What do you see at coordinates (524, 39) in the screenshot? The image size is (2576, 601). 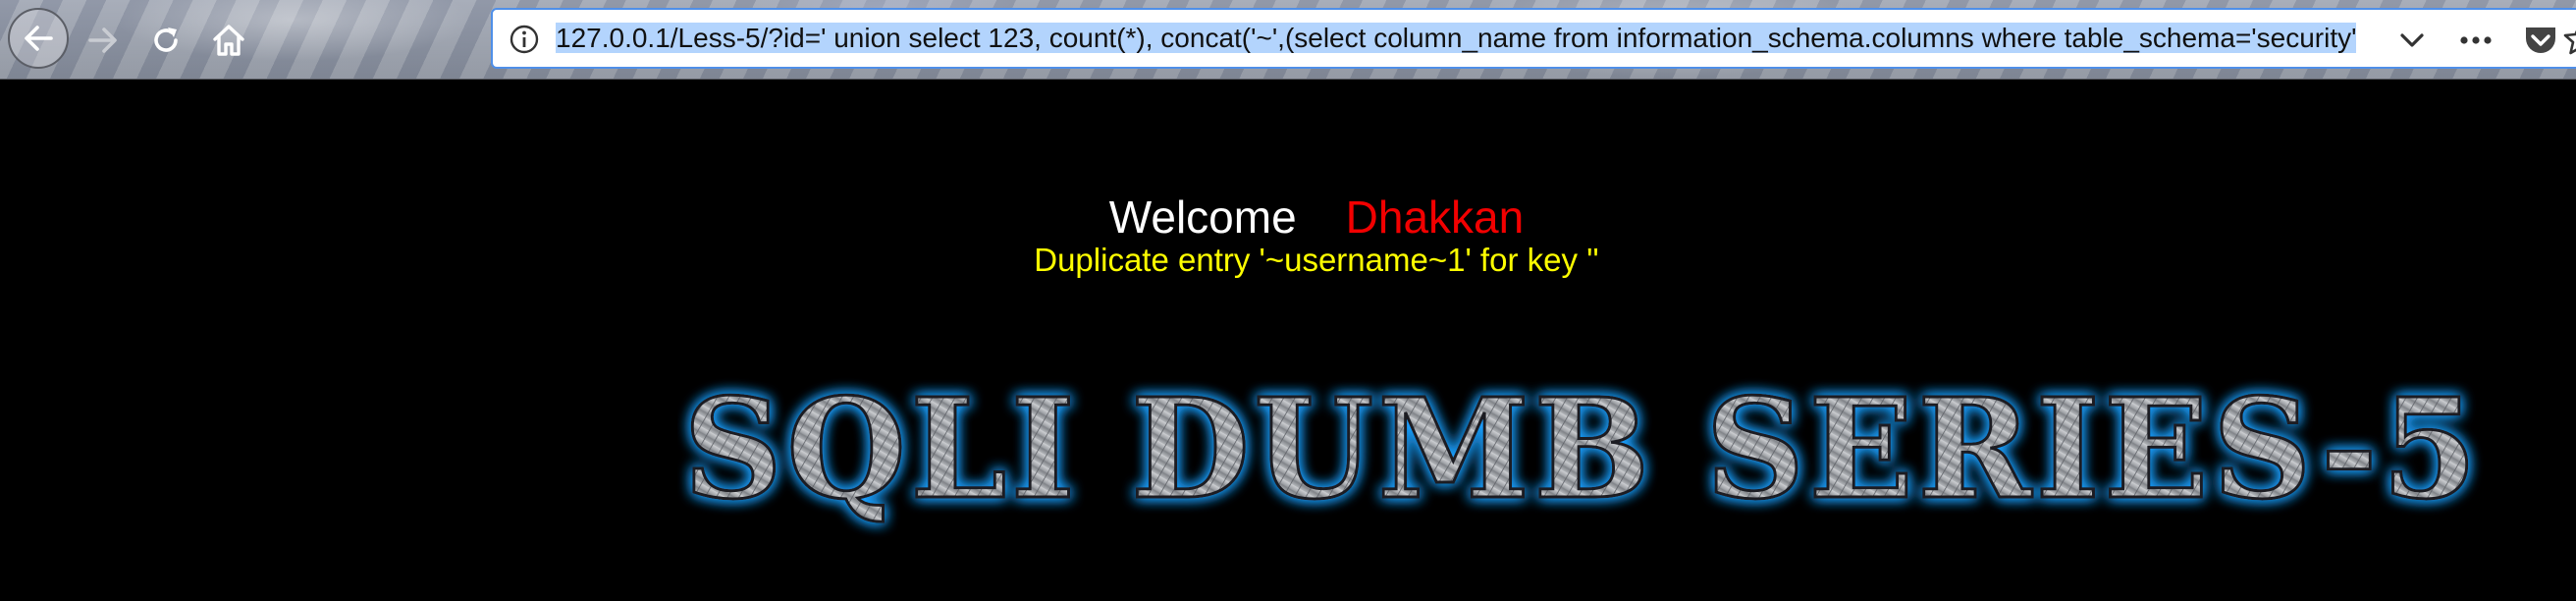 I see `info-icon` at bounding box center [524, 39].